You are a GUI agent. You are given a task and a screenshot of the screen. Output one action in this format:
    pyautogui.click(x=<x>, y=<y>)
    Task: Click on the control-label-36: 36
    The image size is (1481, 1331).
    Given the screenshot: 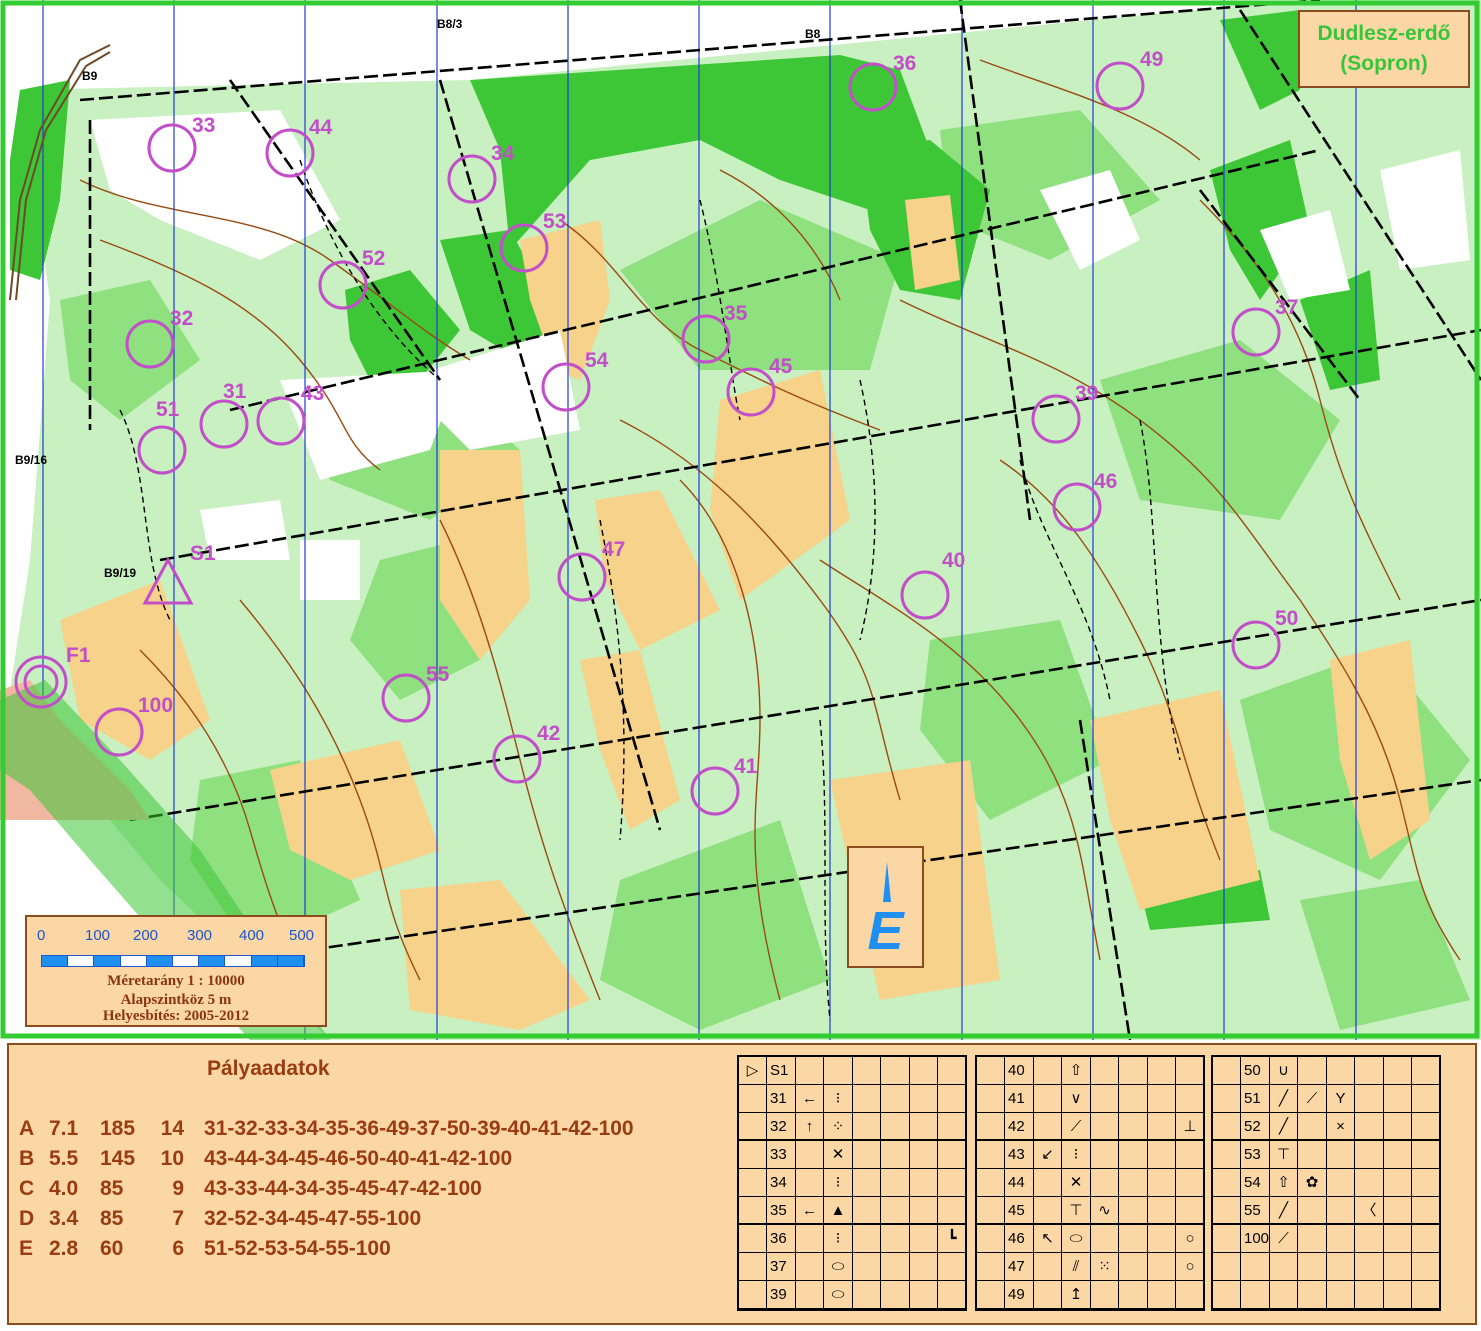 What is the action you would take?
    pyautogui.click(x=904, y=63)
    